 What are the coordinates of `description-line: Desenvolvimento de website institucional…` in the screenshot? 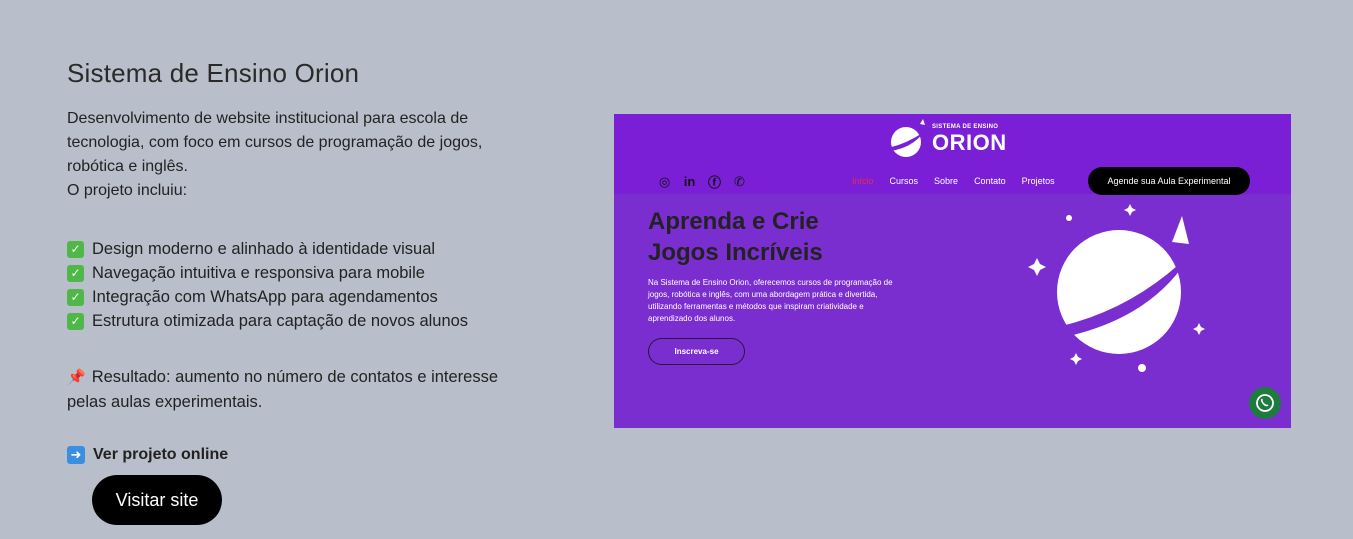 It's located at (268, 118).